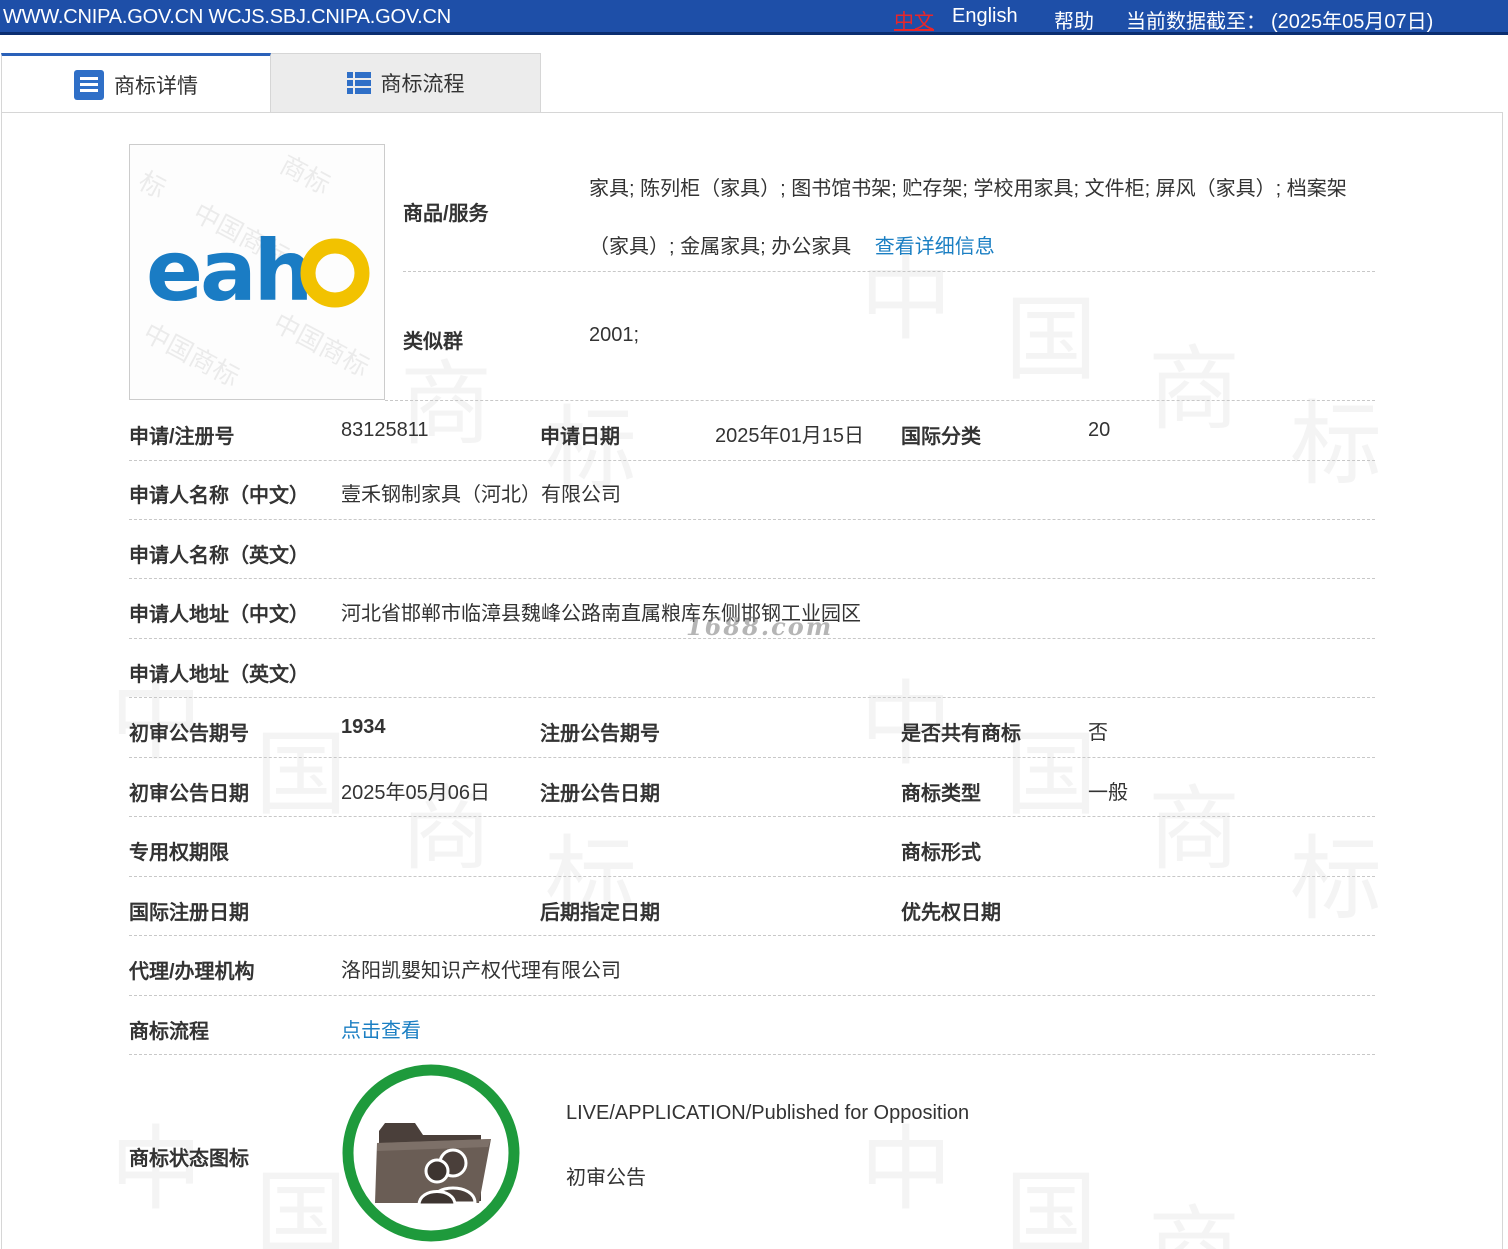  I want to click on trademark-image: 标 商标 中国商标 中国商标 中国商标 eah, so click(257, 272).